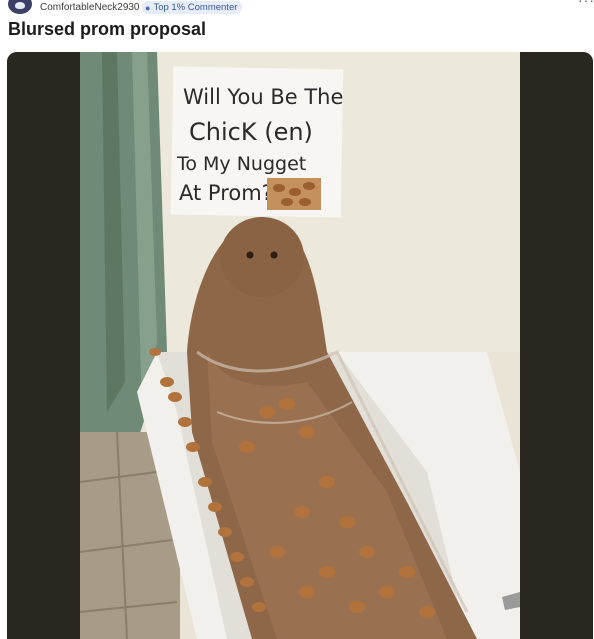  Describe the element at coordinates (586, 4) in the screenshot. I see `ellipsis-icon: ···` at that location.